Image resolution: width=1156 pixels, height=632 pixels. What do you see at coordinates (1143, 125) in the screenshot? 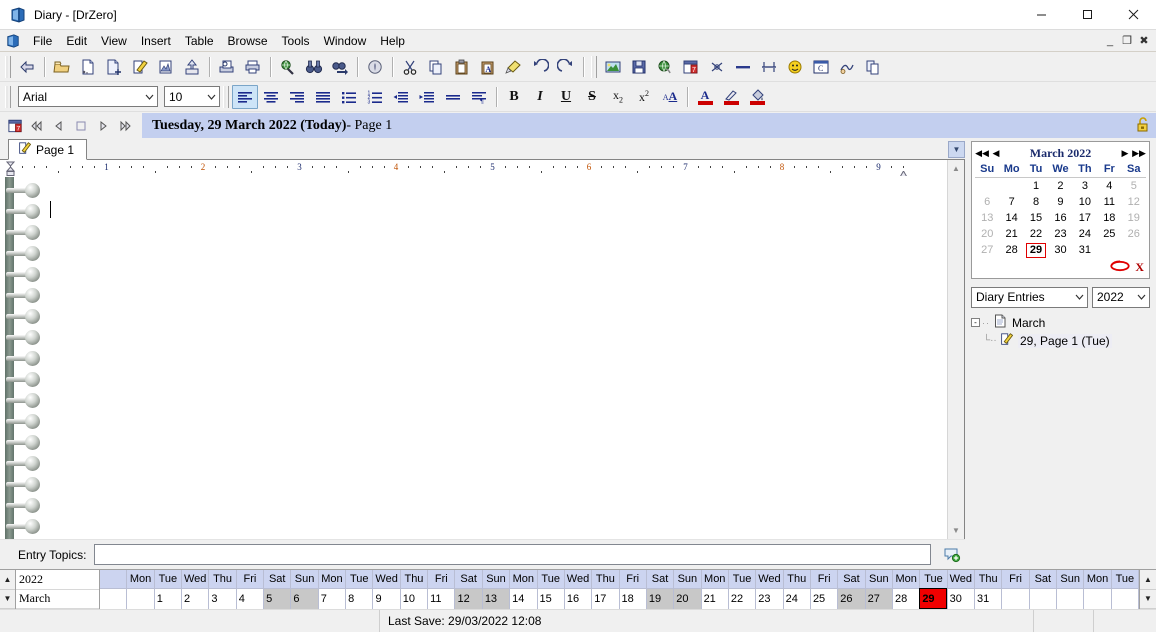
I see `lock-entry-button` at bounding box center [1143, 125].